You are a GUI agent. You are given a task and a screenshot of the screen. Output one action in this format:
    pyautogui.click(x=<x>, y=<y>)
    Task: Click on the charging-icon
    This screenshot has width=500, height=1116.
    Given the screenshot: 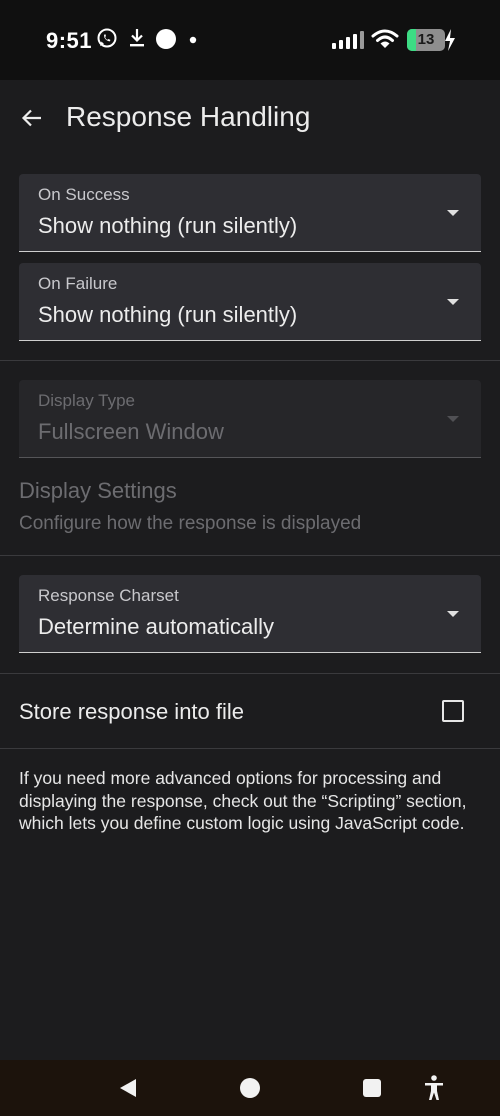 What is the action you would take?
    pyautogui.click(x=450, y=40)
    